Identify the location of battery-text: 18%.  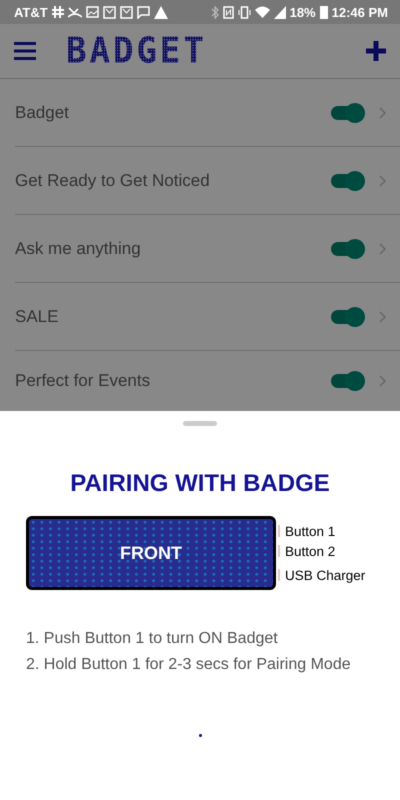
(303, 12).